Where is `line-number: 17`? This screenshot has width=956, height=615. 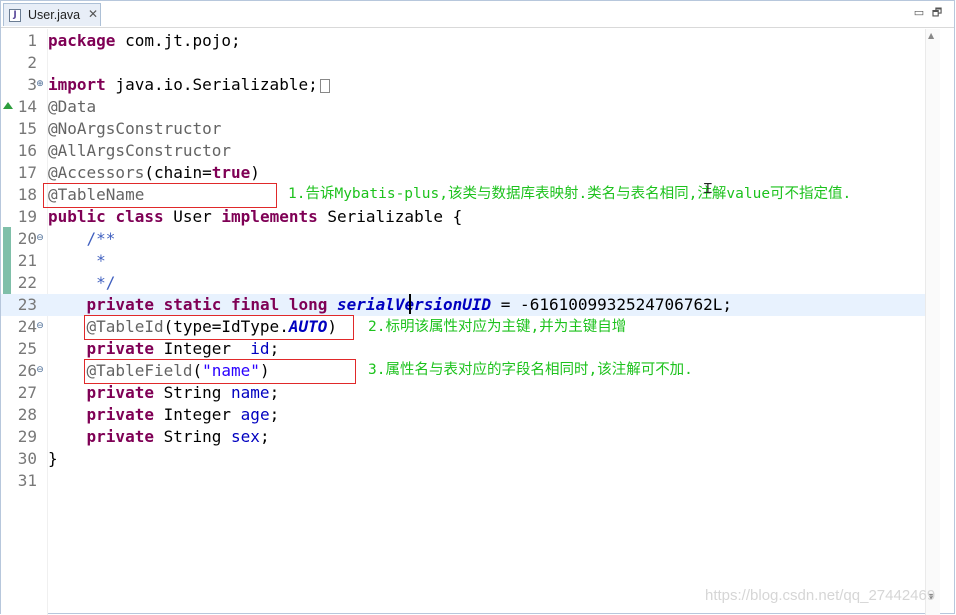
line-number: 17 is located at coordinates (27, 172).